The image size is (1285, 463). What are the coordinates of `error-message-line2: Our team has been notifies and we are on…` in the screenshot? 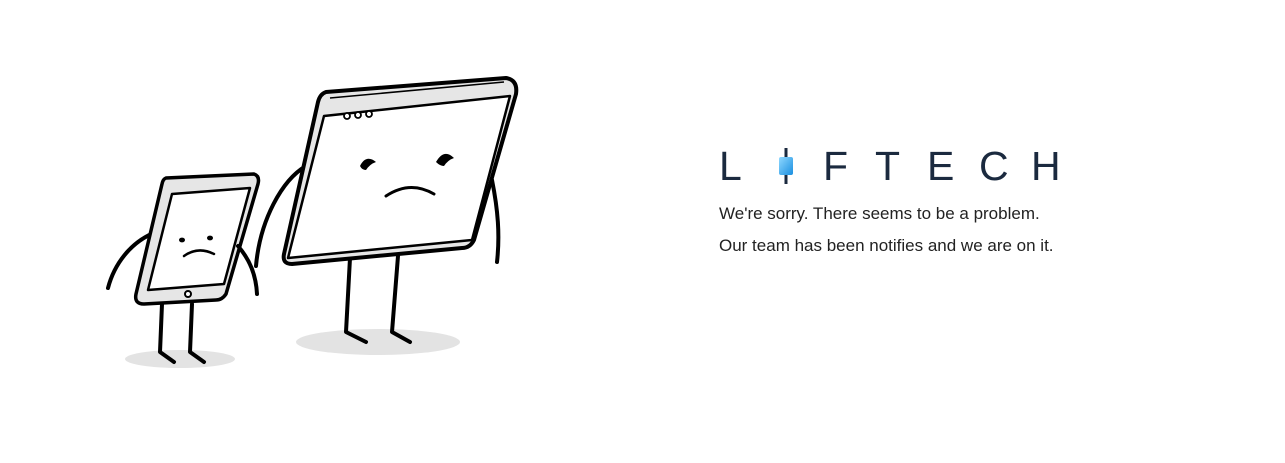 It's located at (886, 245).